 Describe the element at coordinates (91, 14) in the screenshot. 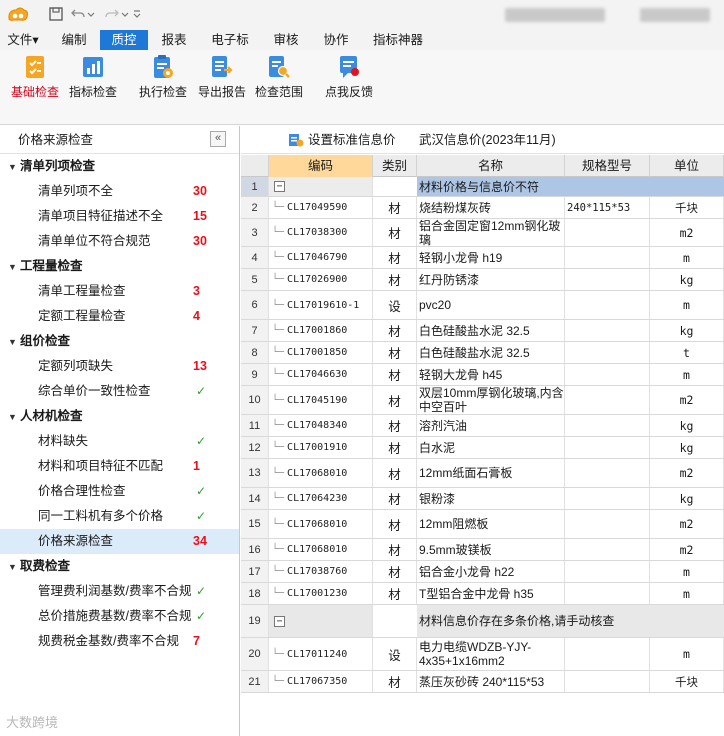

I see `undo-dropdown-icon` at that location.